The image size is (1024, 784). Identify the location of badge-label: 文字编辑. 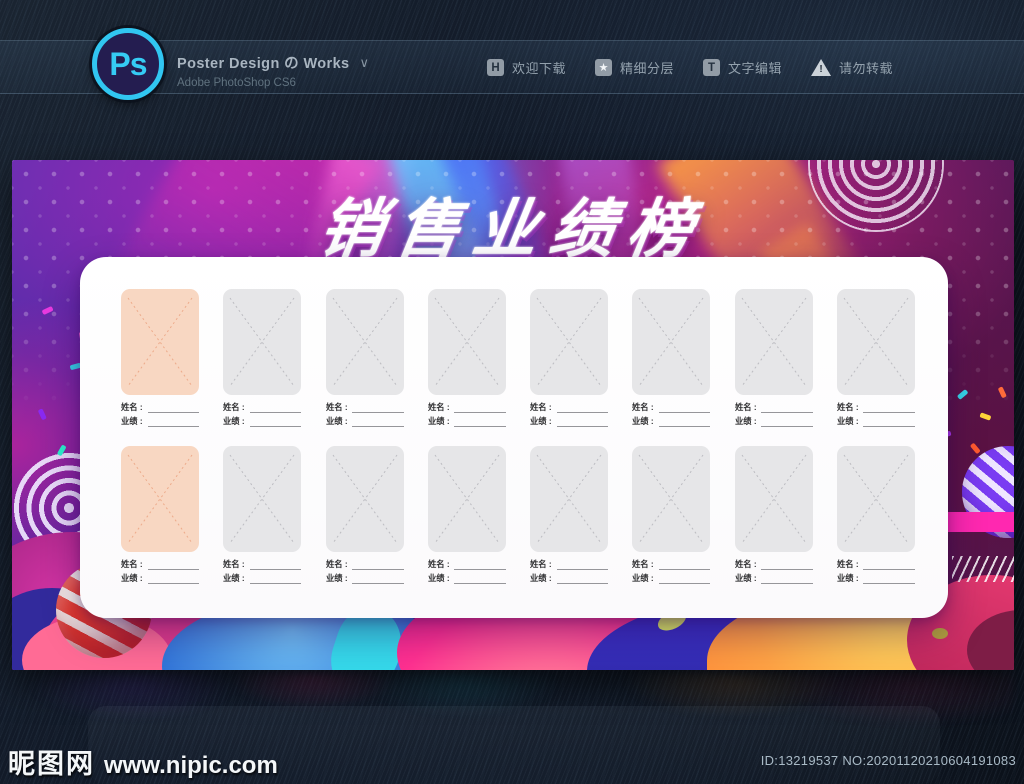
(755, 68).